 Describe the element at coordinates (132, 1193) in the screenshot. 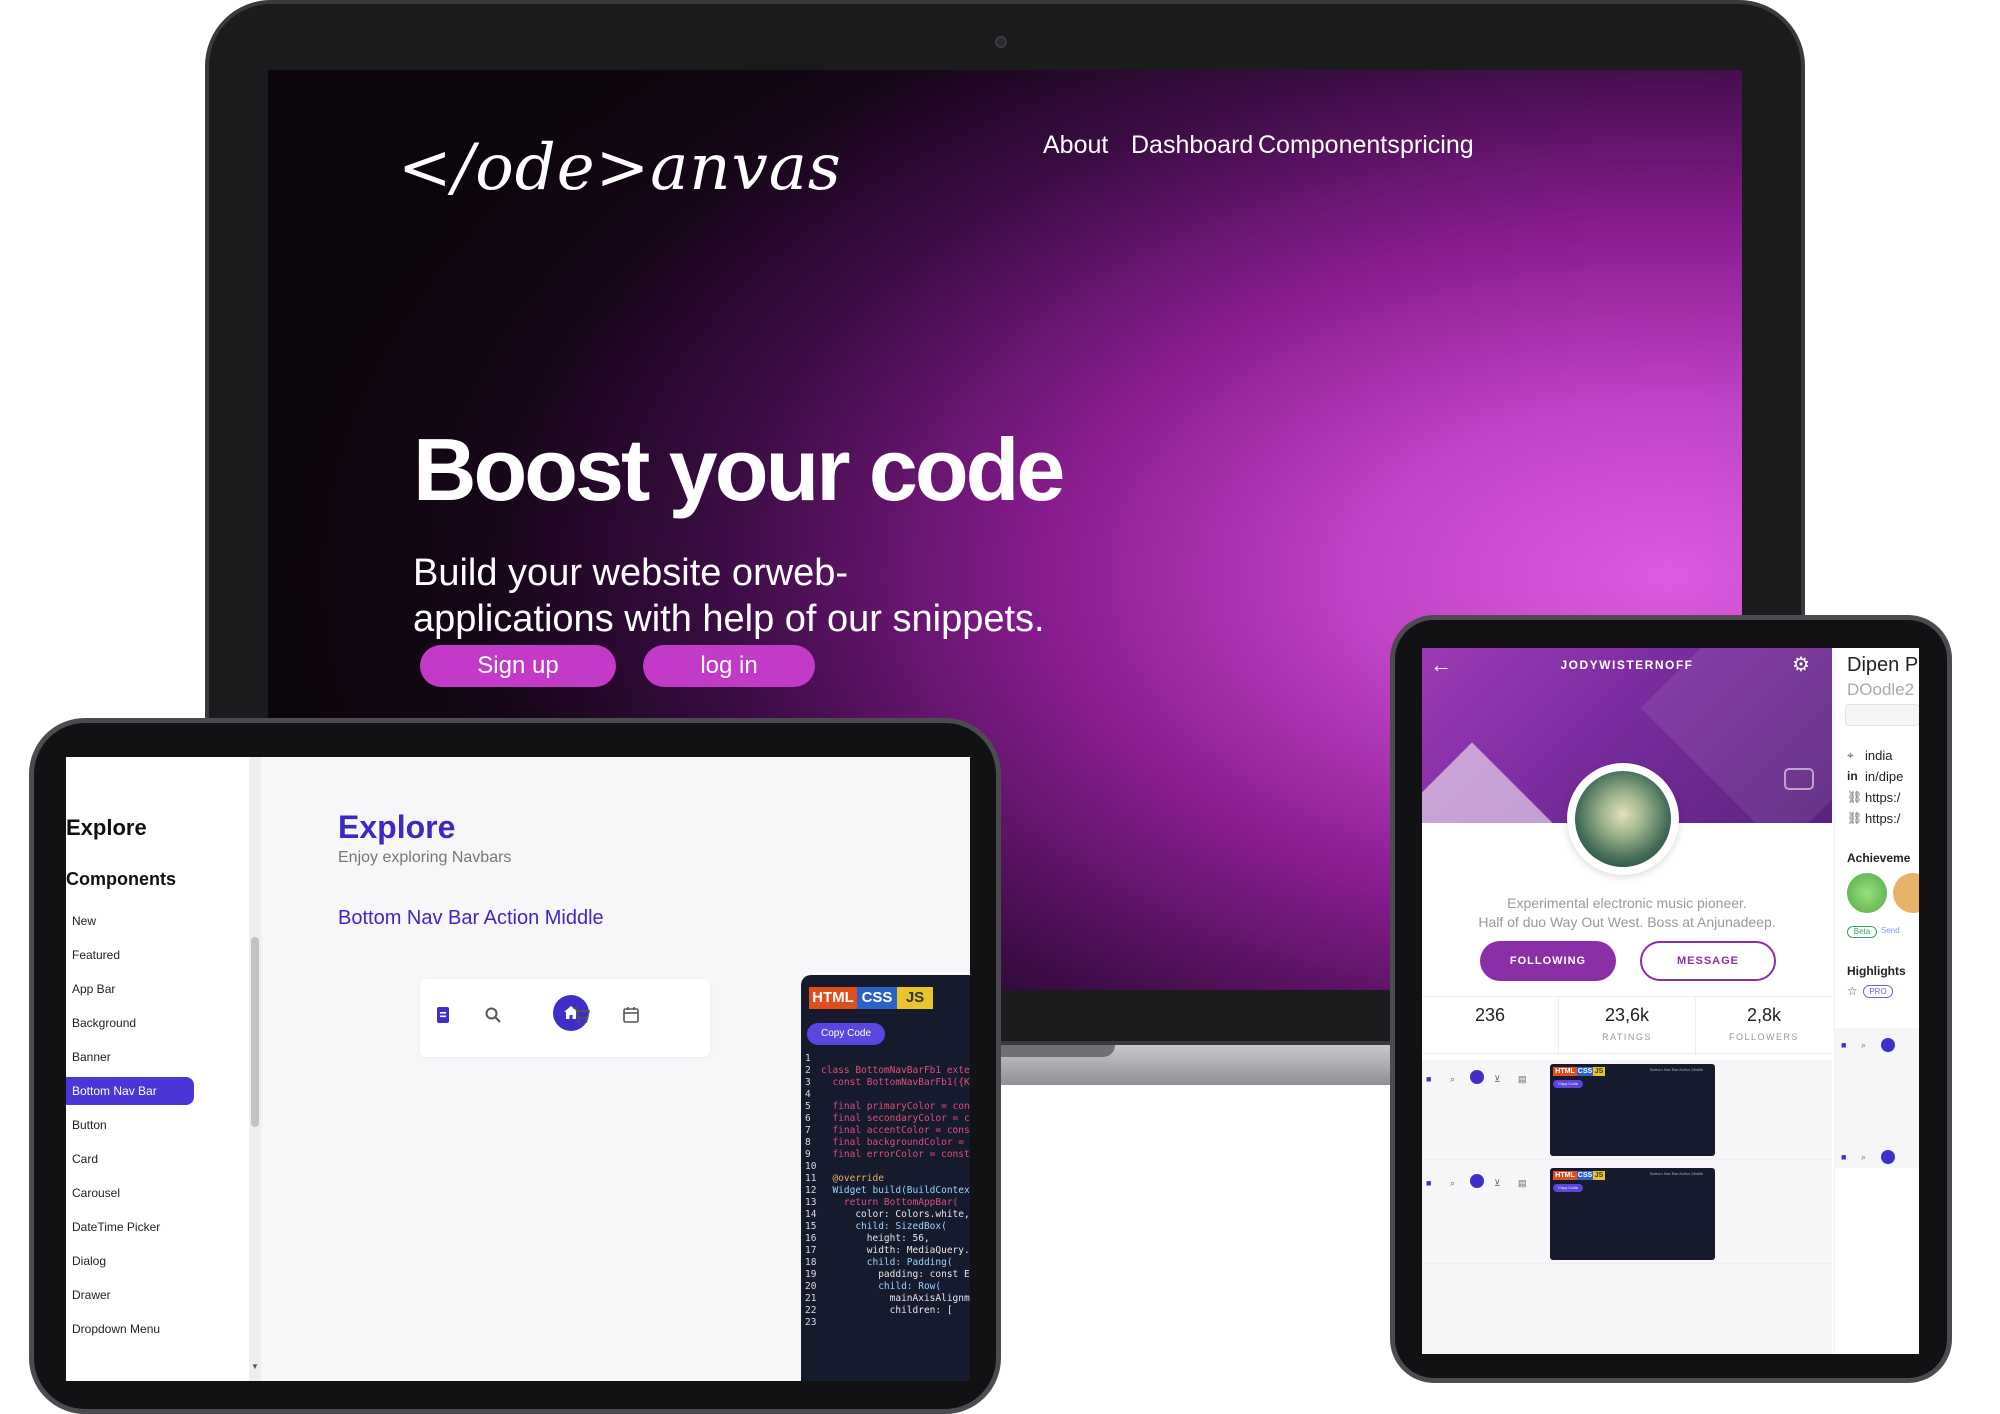

I see `sidebar-item-carousel: Carousel` at that location.